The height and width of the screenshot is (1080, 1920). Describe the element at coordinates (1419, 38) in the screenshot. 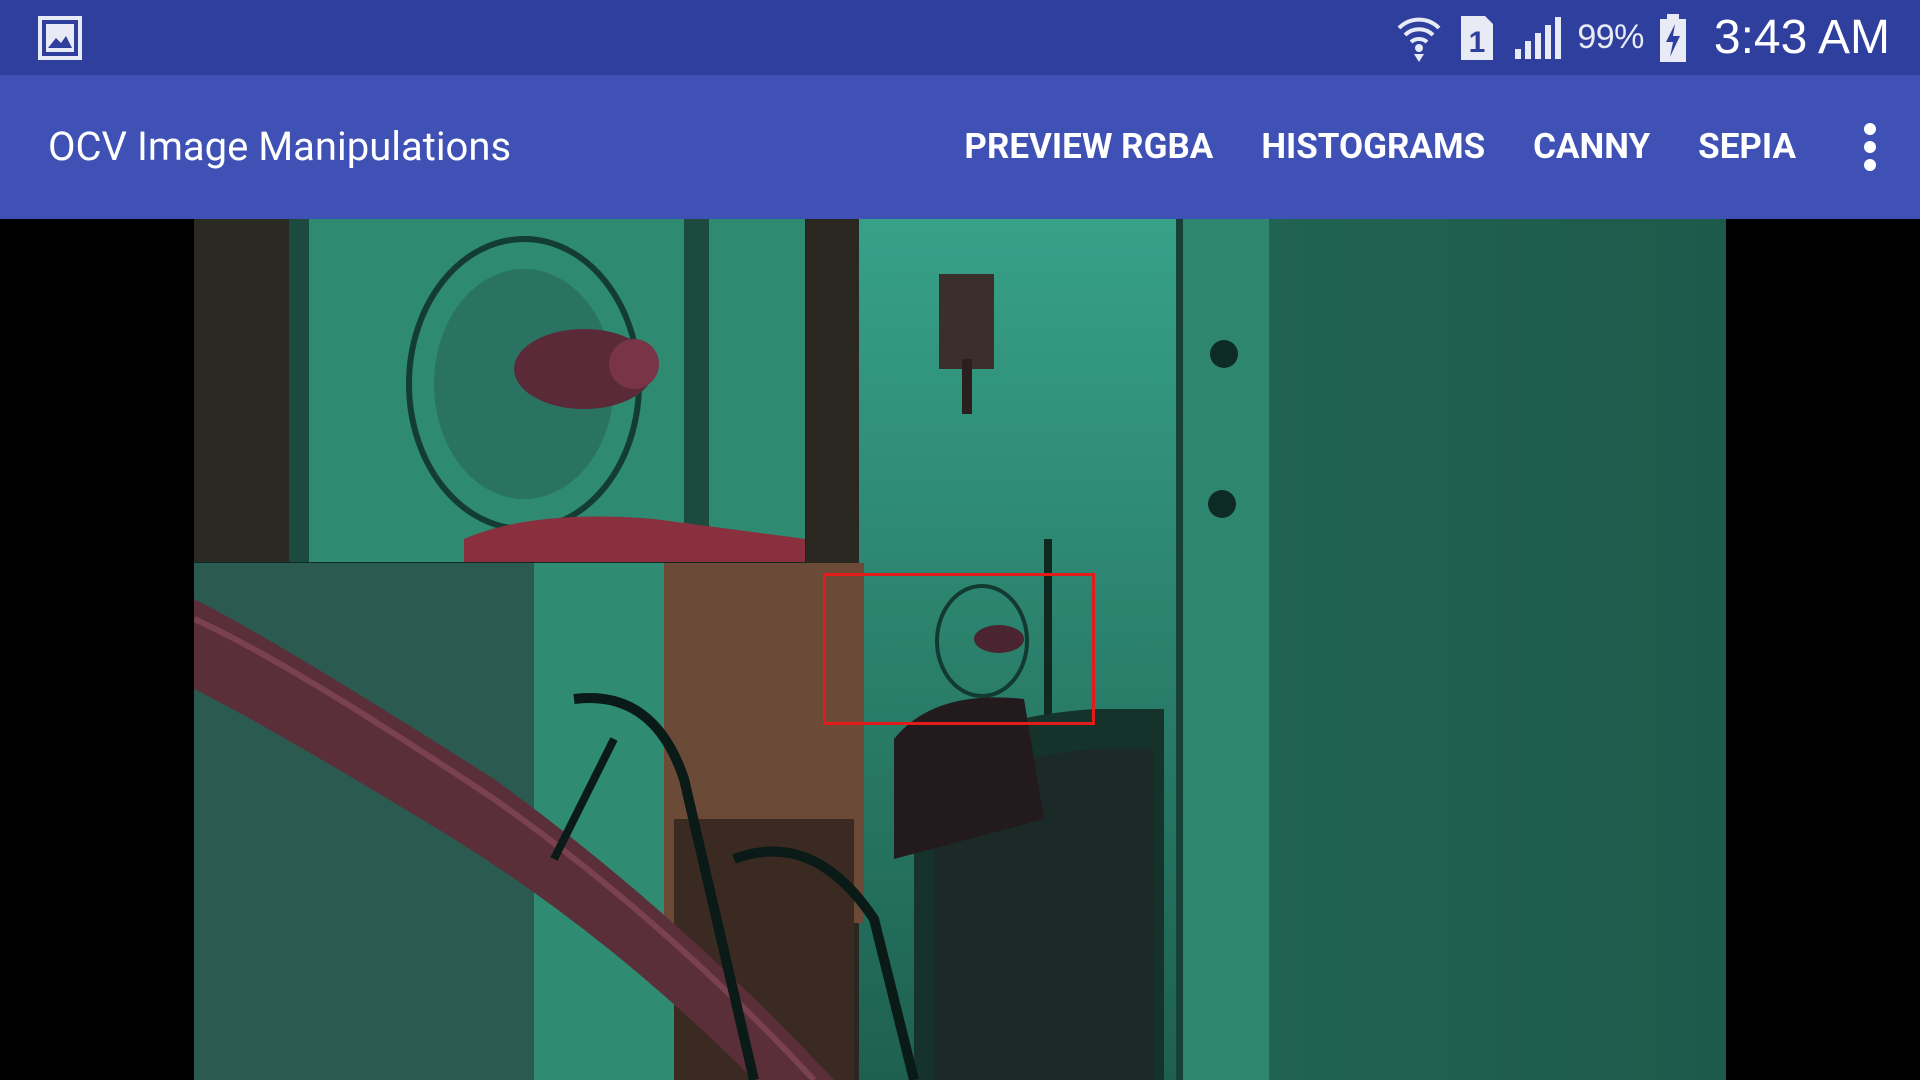

I see `wifi-icon` at that location.